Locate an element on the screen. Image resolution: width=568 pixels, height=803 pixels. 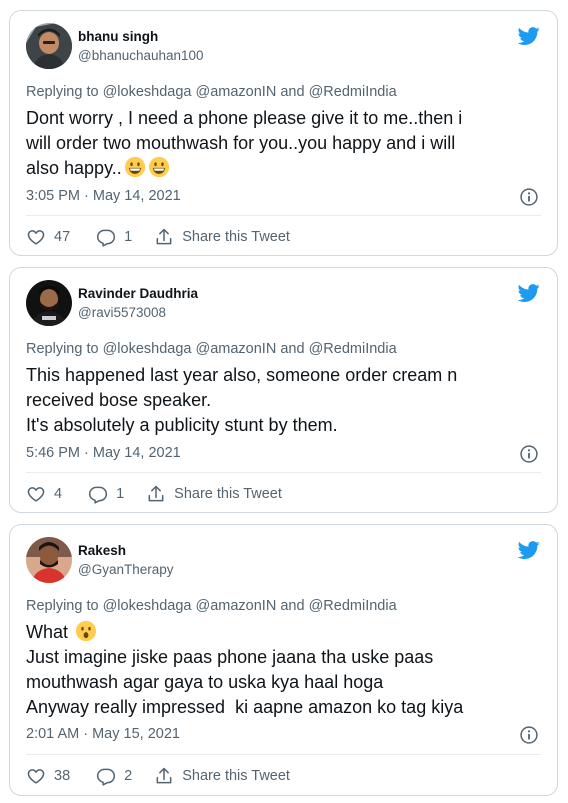
user-handle: @bhanuchauhan100 is located at coordinates (141, 55).